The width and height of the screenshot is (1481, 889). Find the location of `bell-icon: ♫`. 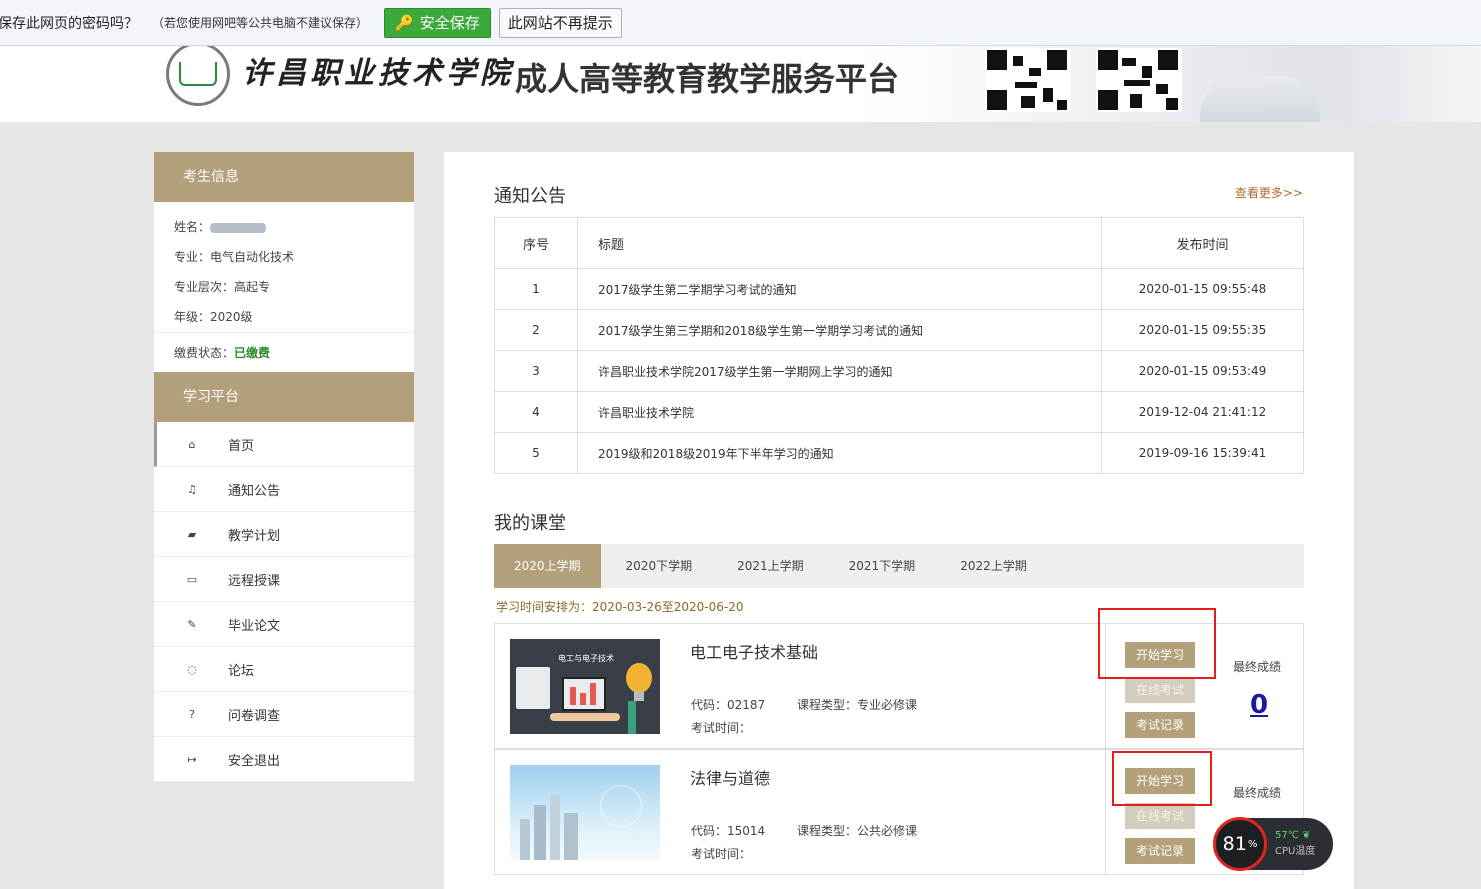

bell-icon: ♫ is located at coordinates (192, 489).